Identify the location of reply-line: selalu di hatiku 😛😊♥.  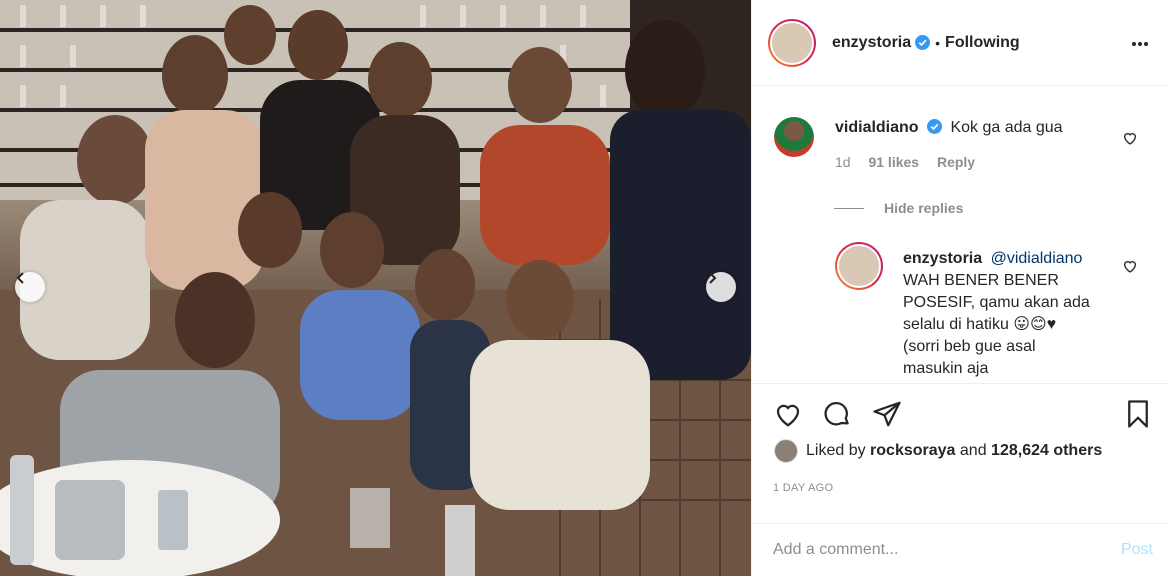
(980, 324).